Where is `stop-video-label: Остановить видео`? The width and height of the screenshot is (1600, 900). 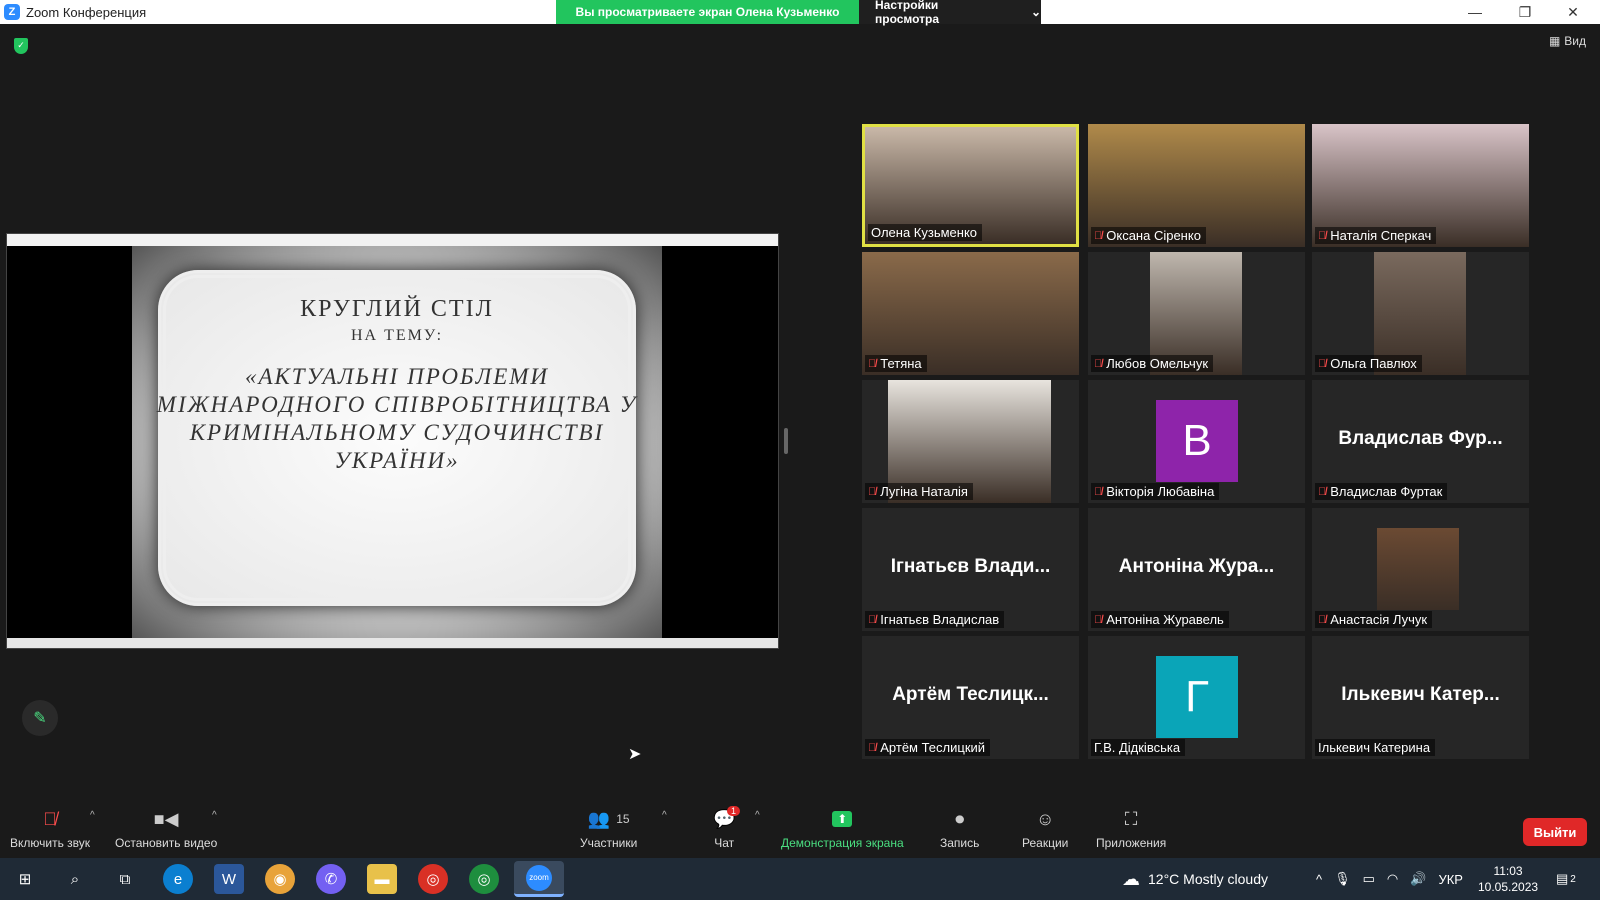
stop-video-label: Остановить видео is located at coordinates (166, 843).